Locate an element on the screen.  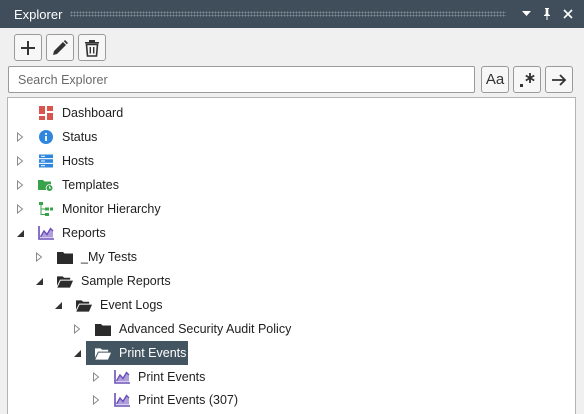
search-bar: Aa is located at coordinates (292, 80).